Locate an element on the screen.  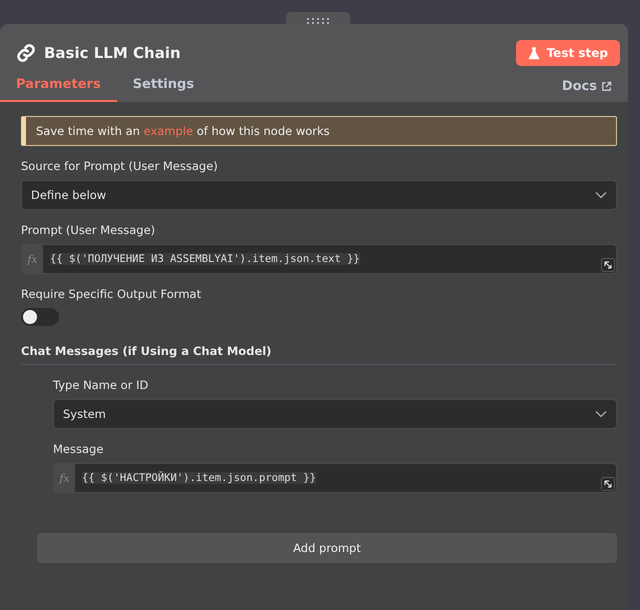
field-label: Type Name or ID is located at coordinates (101, 385).